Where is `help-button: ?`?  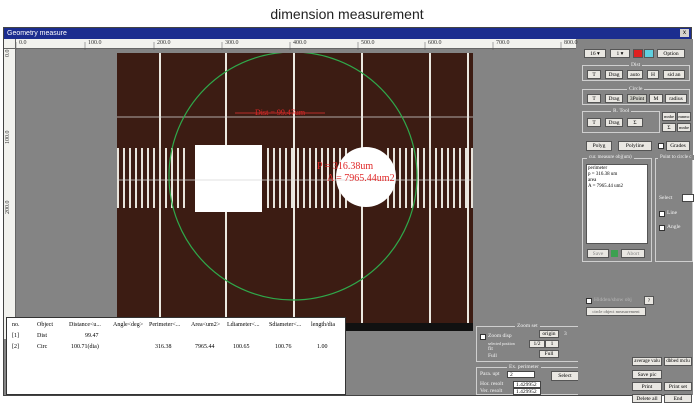 help-button: ? is located at coordinates (649, 300).